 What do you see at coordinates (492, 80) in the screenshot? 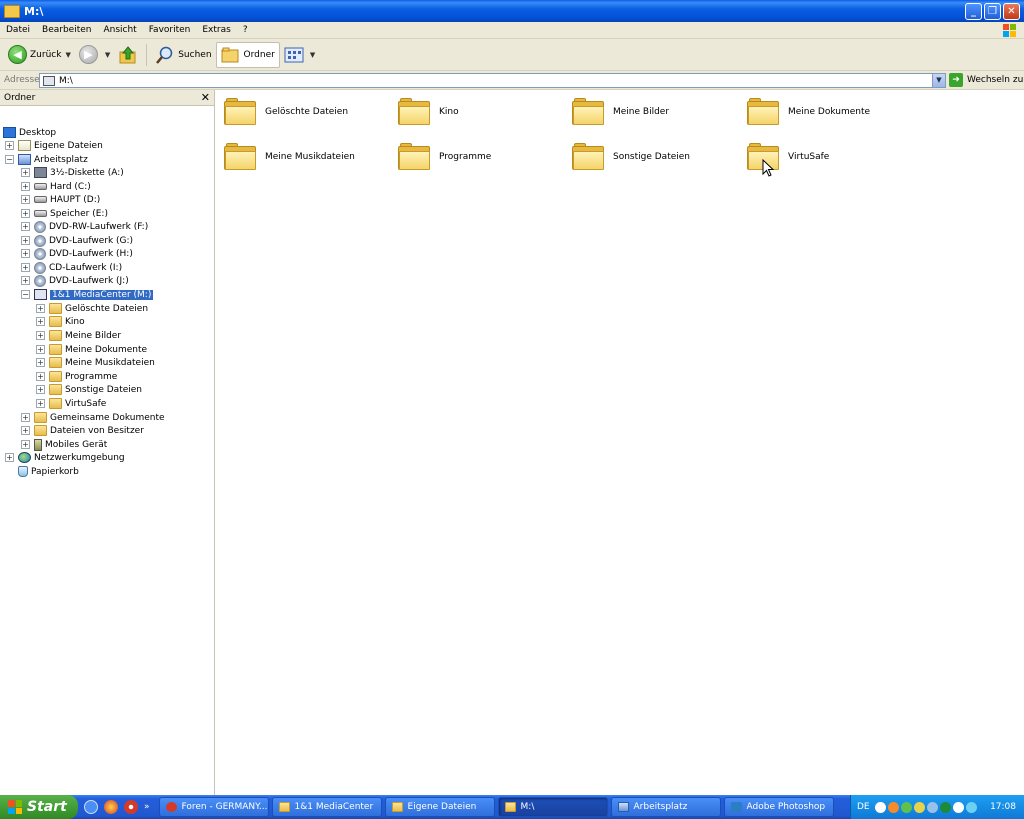
I see `address-input: M:\ ▼` at bounding box center [492, 80].